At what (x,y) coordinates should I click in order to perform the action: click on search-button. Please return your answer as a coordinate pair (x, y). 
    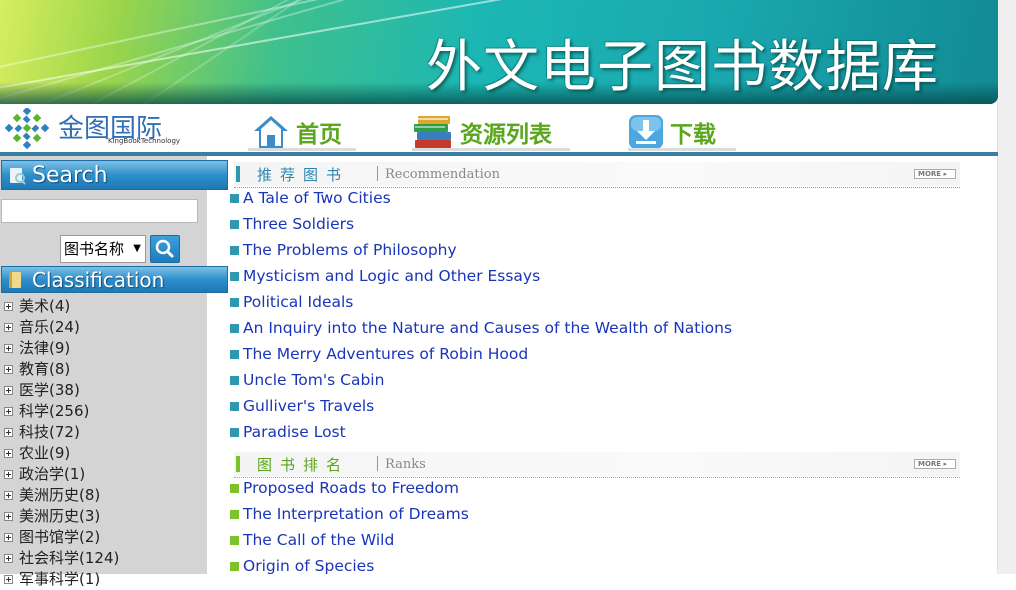
    Looking at the image, I should click on (165, 249).